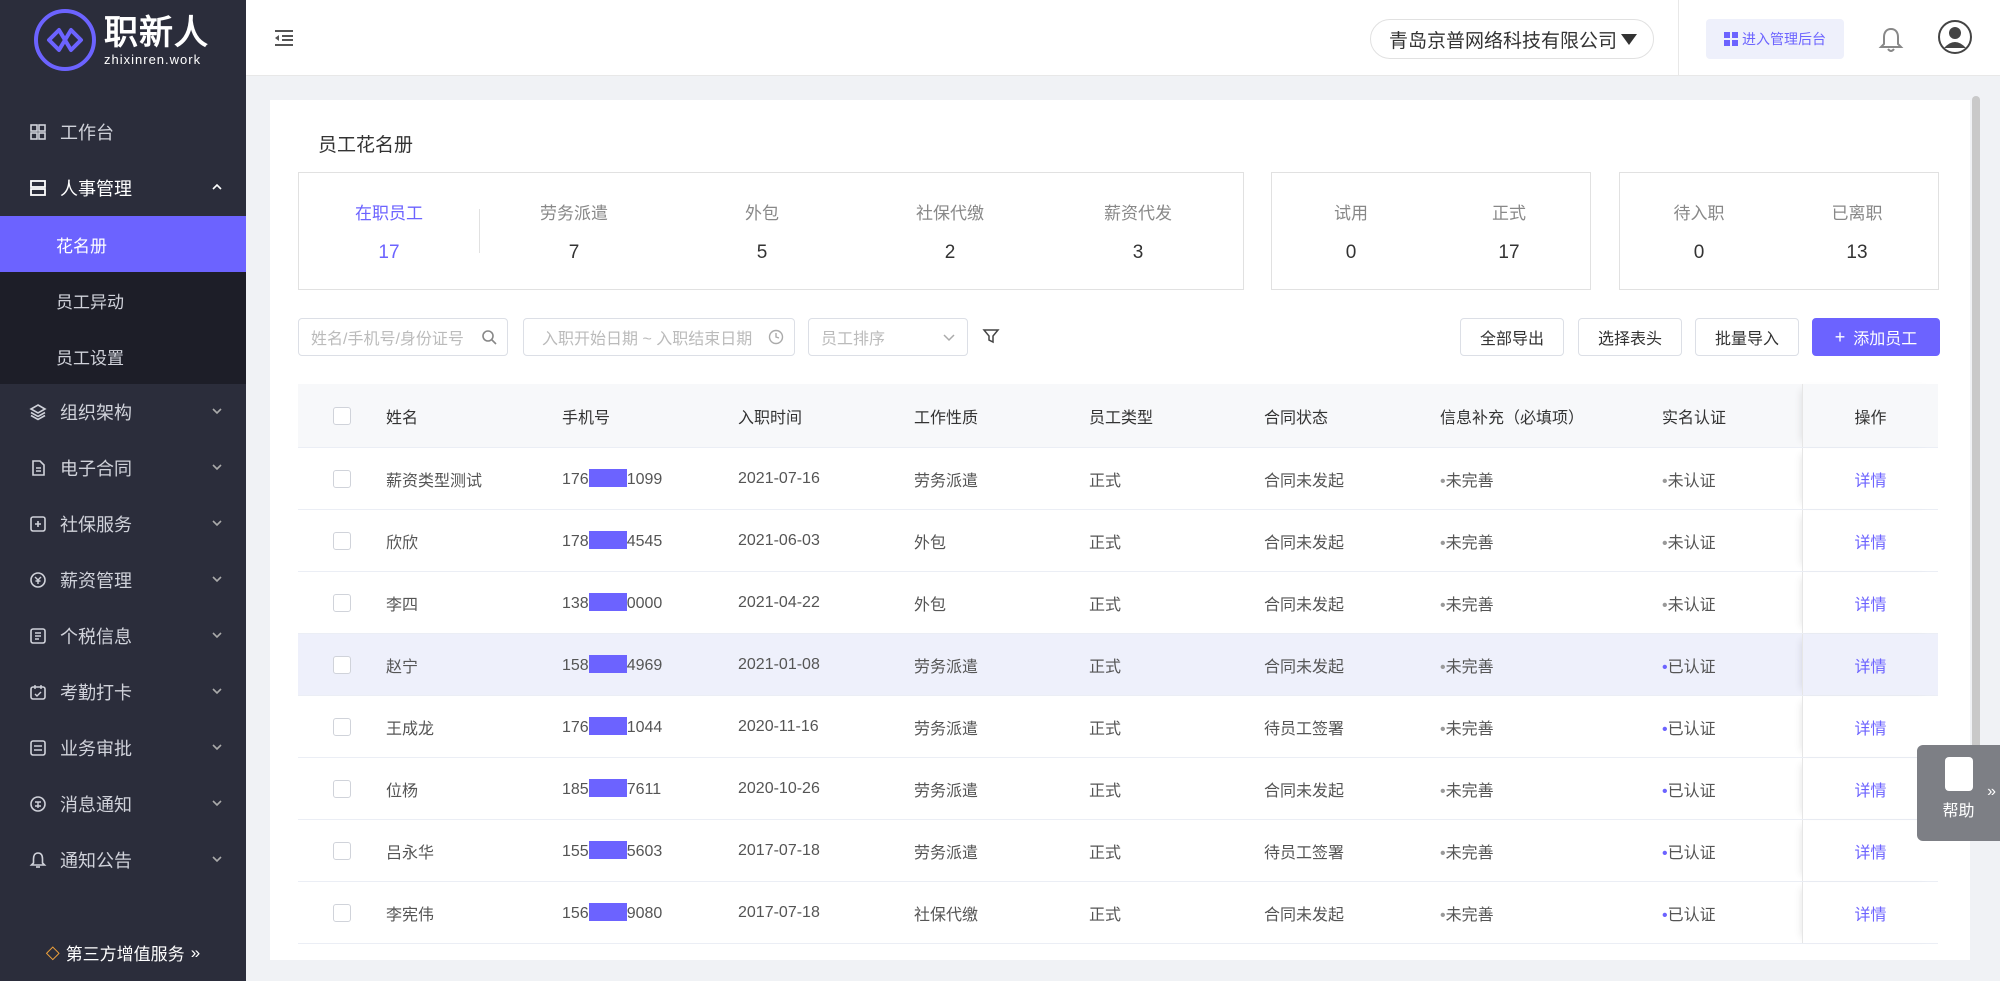  Describe the element at coordinates (991, 336) in the screenshot. I see `filter-funnel-icon` at that location.